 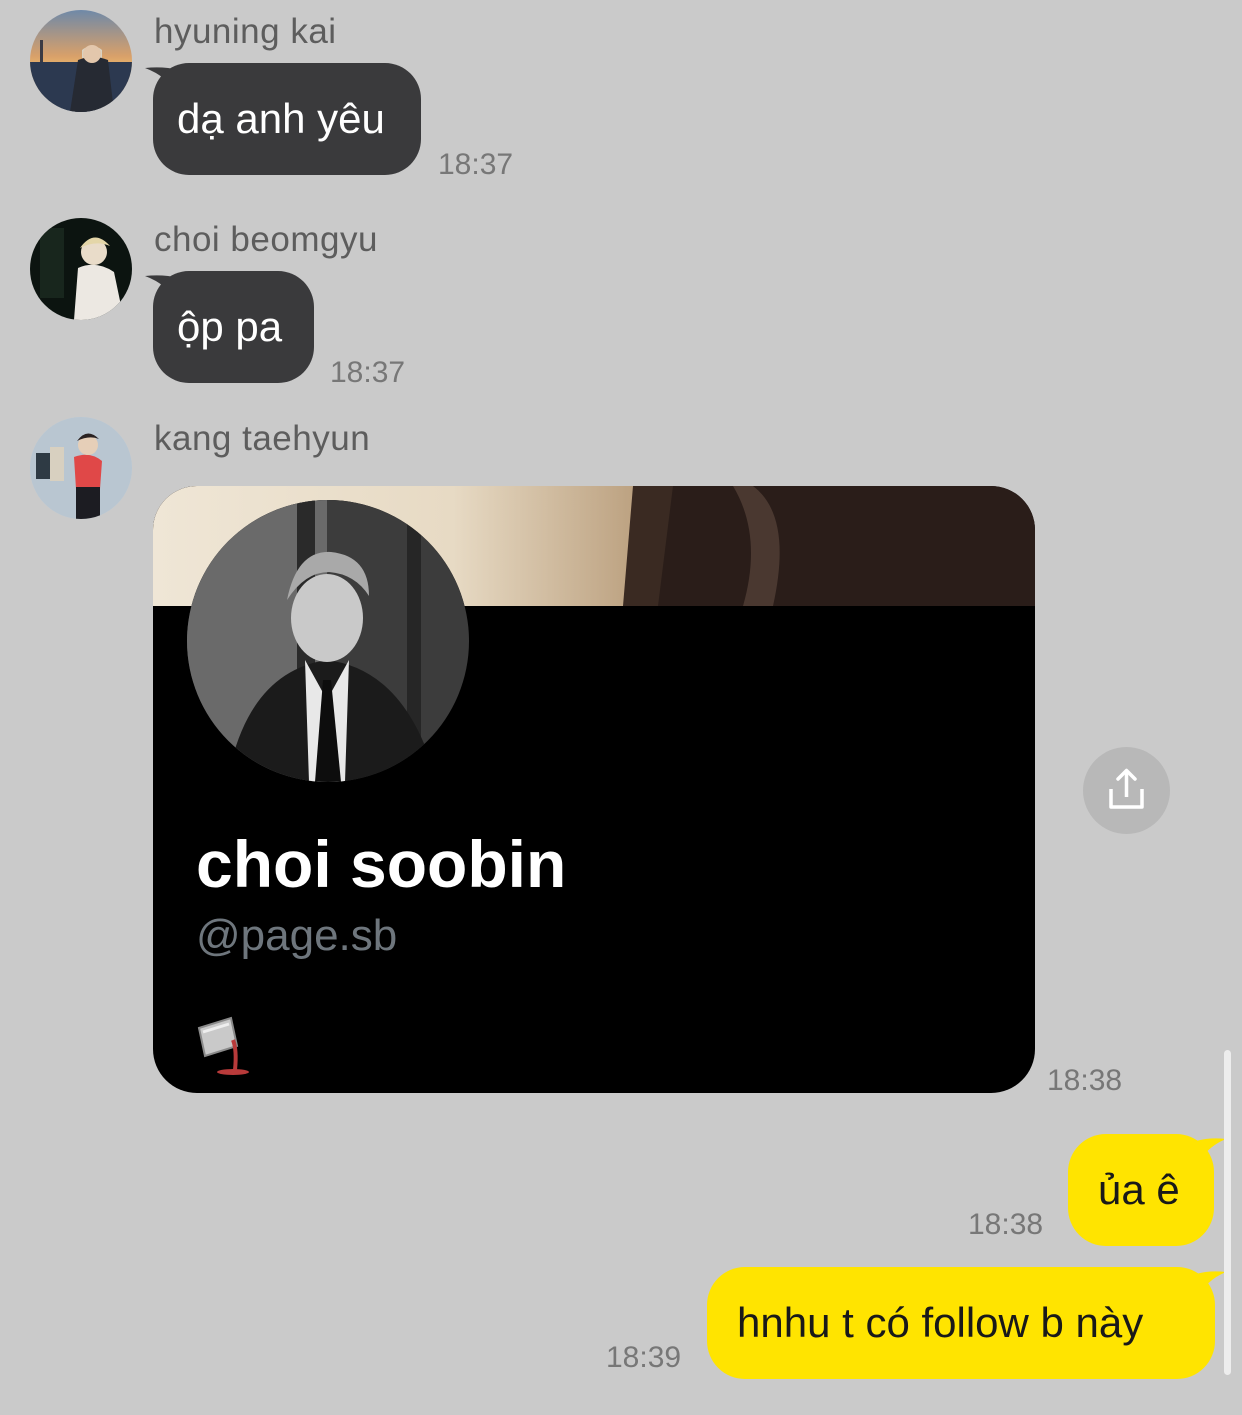 I want to click on sender-name: kang taehyun, so click(x=262, y=438).